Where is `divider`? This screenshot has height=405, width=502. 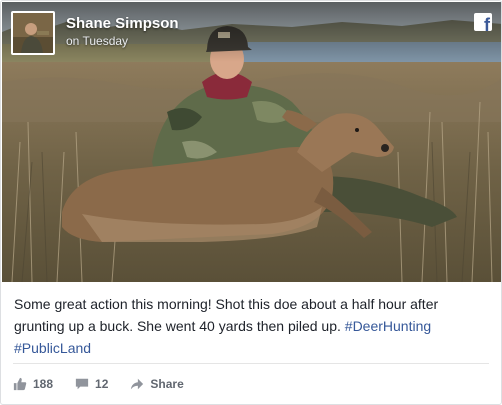 divider is located at coordinates (251, 363).